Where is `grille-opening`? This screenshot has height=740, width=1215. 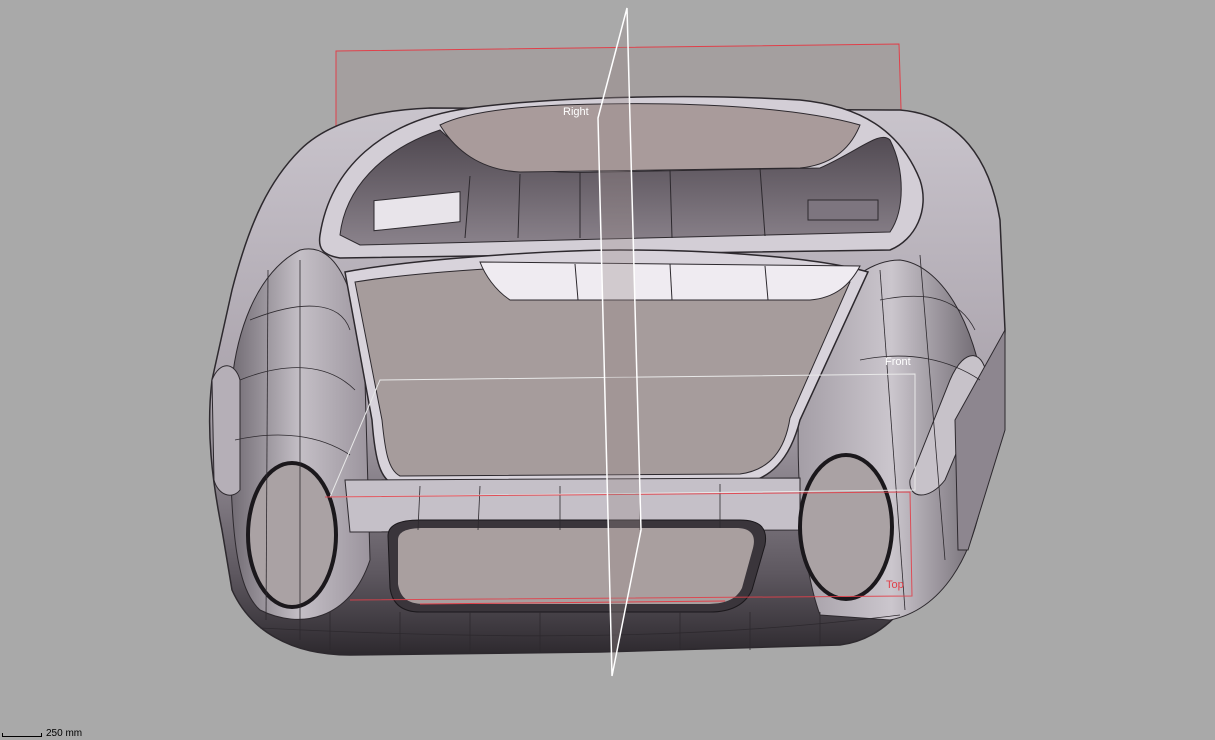 grille-opening is located at coordinates (576, 566).